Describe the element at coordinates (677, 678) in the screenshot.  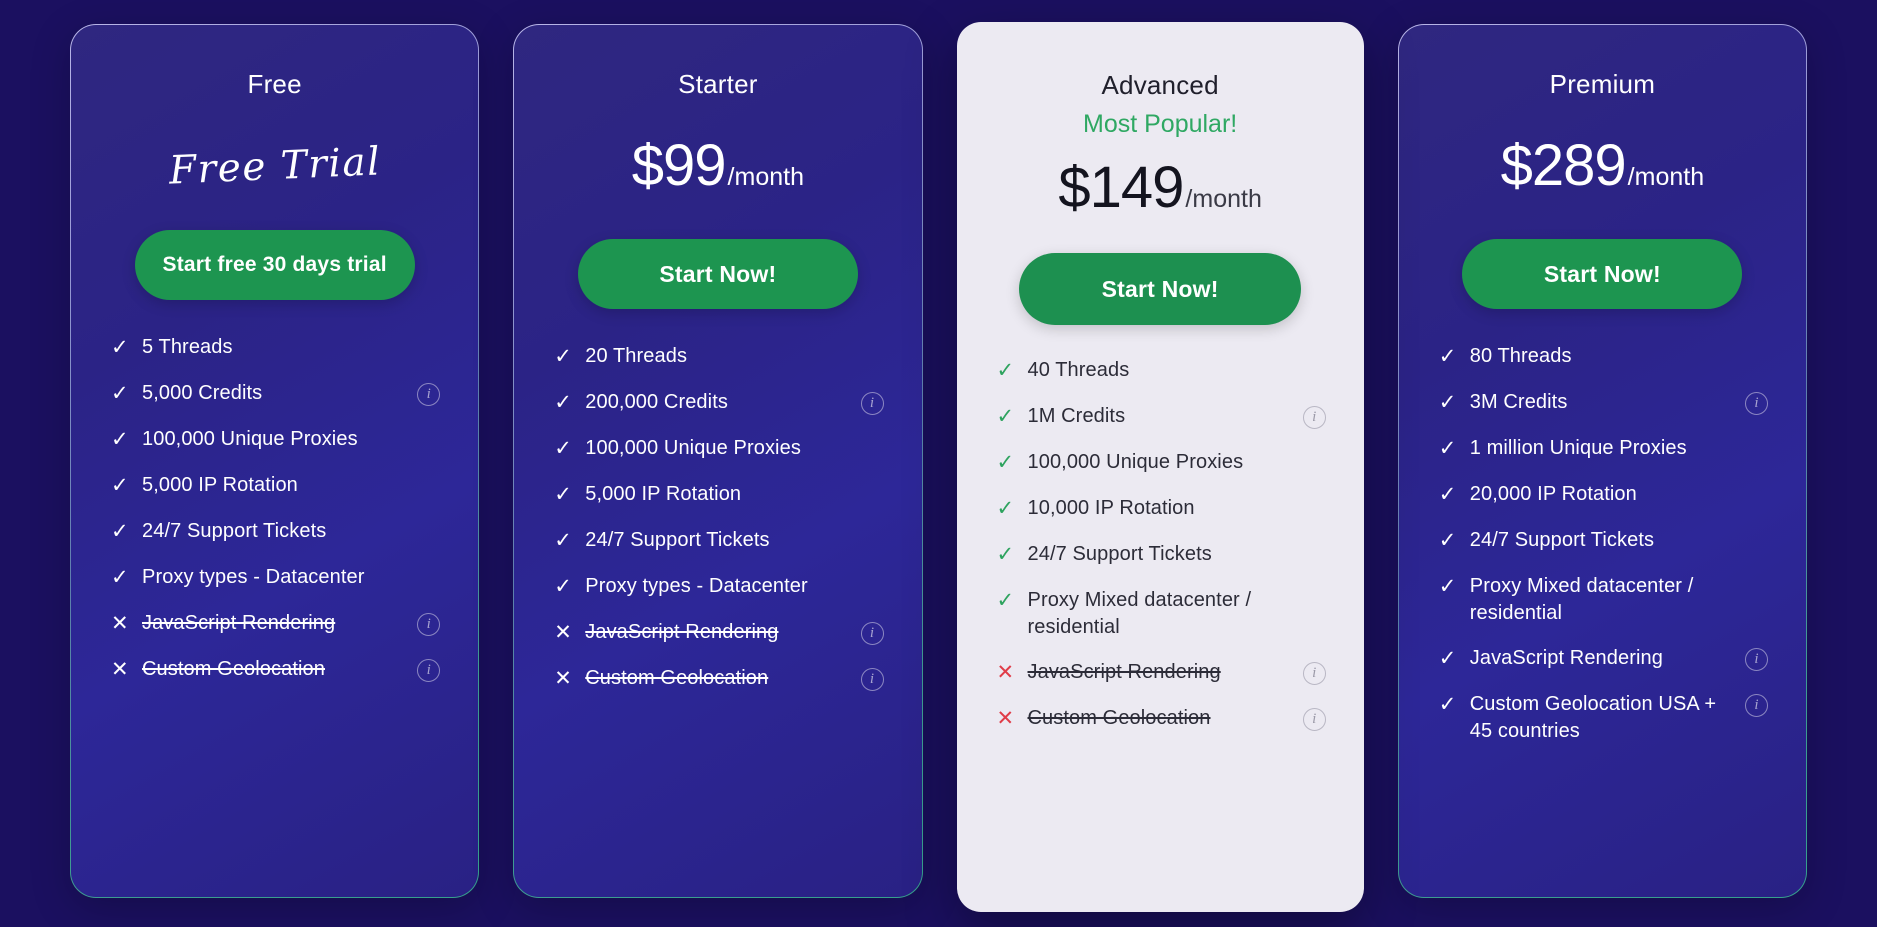
I see `feature-label: Custom Geolocation` at that location.